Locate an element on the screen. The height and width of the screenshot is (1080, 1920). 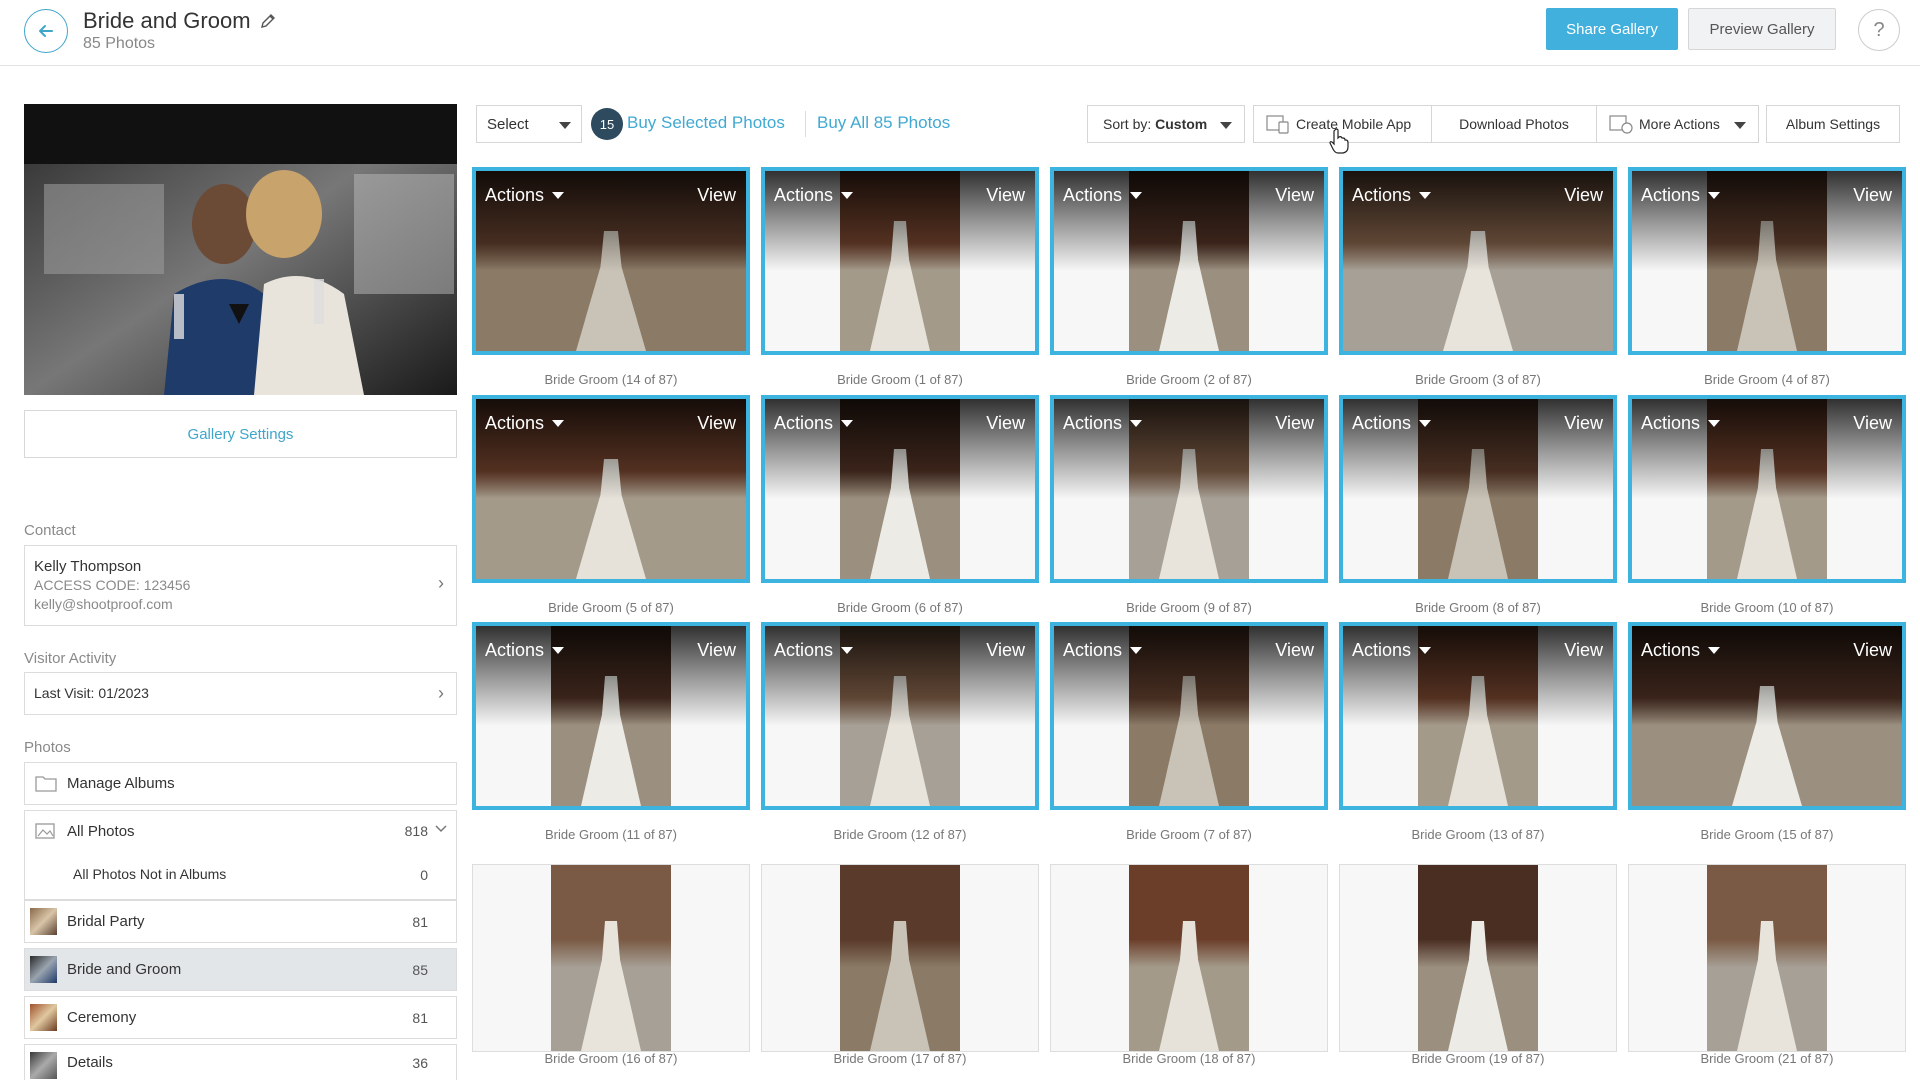
album-row-details: Details 36 is located at coordinates (240, 1062).